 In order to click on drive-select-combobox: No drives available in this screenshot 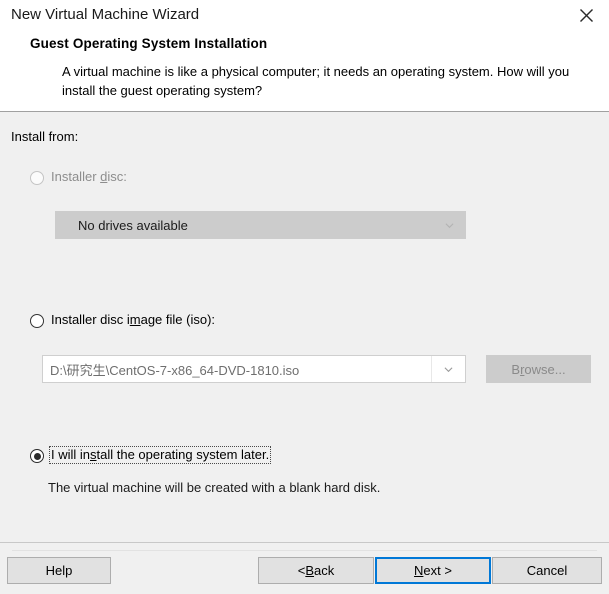, I will do `click(260, 225)`.